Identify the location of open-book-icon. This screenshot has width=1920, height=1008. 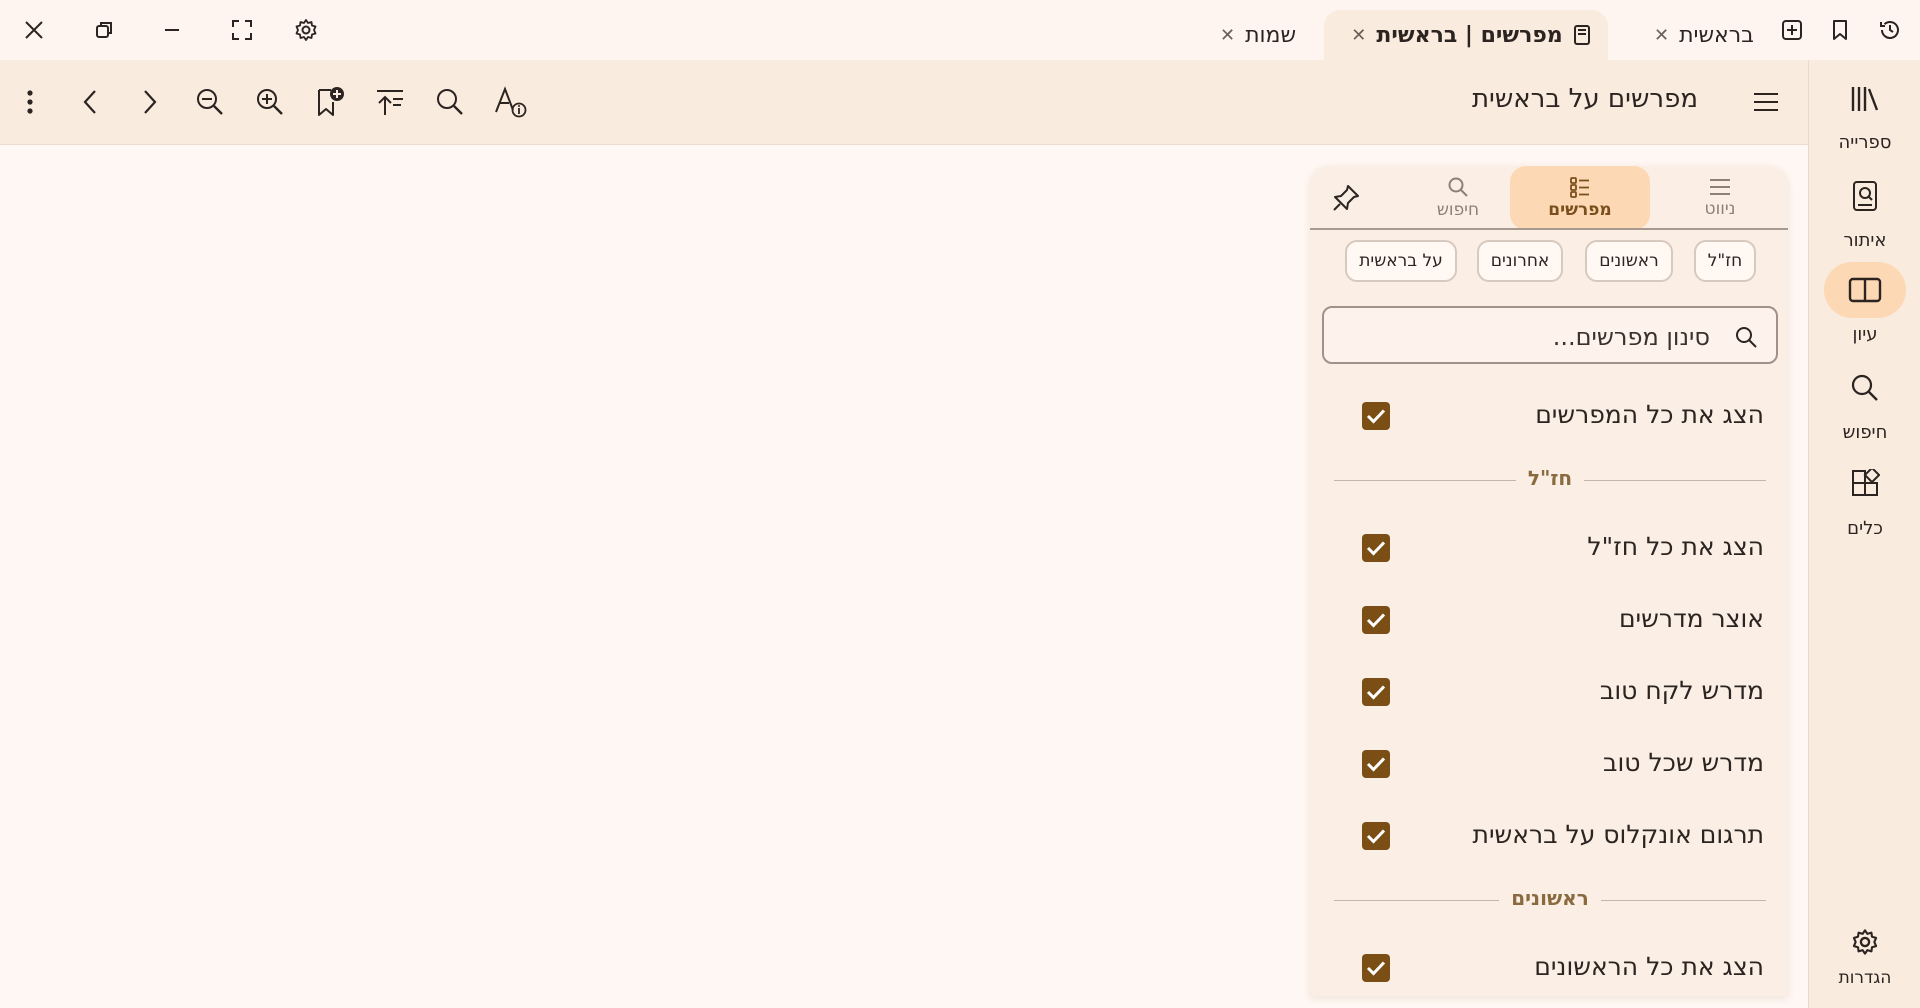
(1865, 290).